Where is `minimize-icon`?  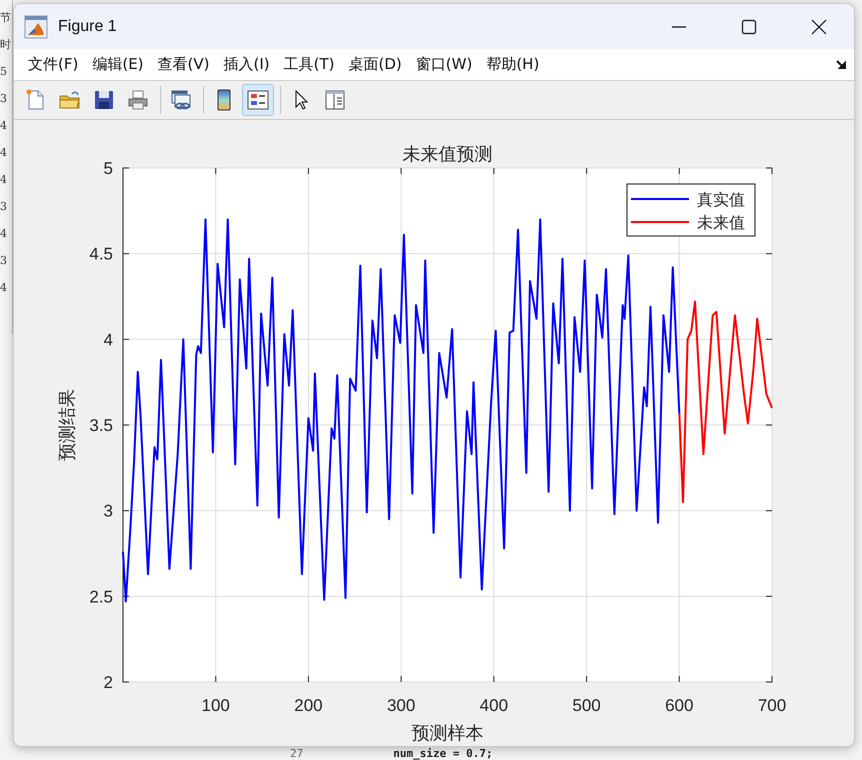 minimize-icon is located at coordinates (679, 27).